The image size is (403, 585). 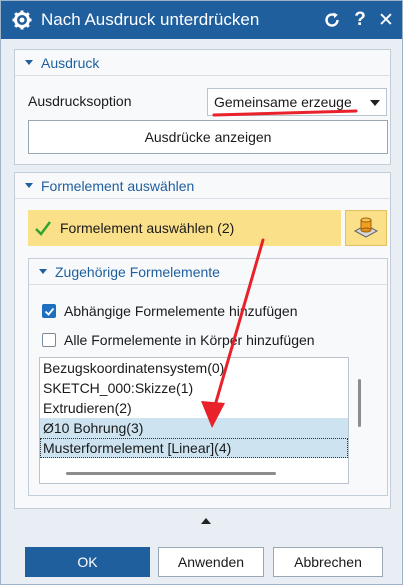 What do you see at coordinates (285, 113) in the screenshot?
I see `red-underline` at bounding box center [285, 113].